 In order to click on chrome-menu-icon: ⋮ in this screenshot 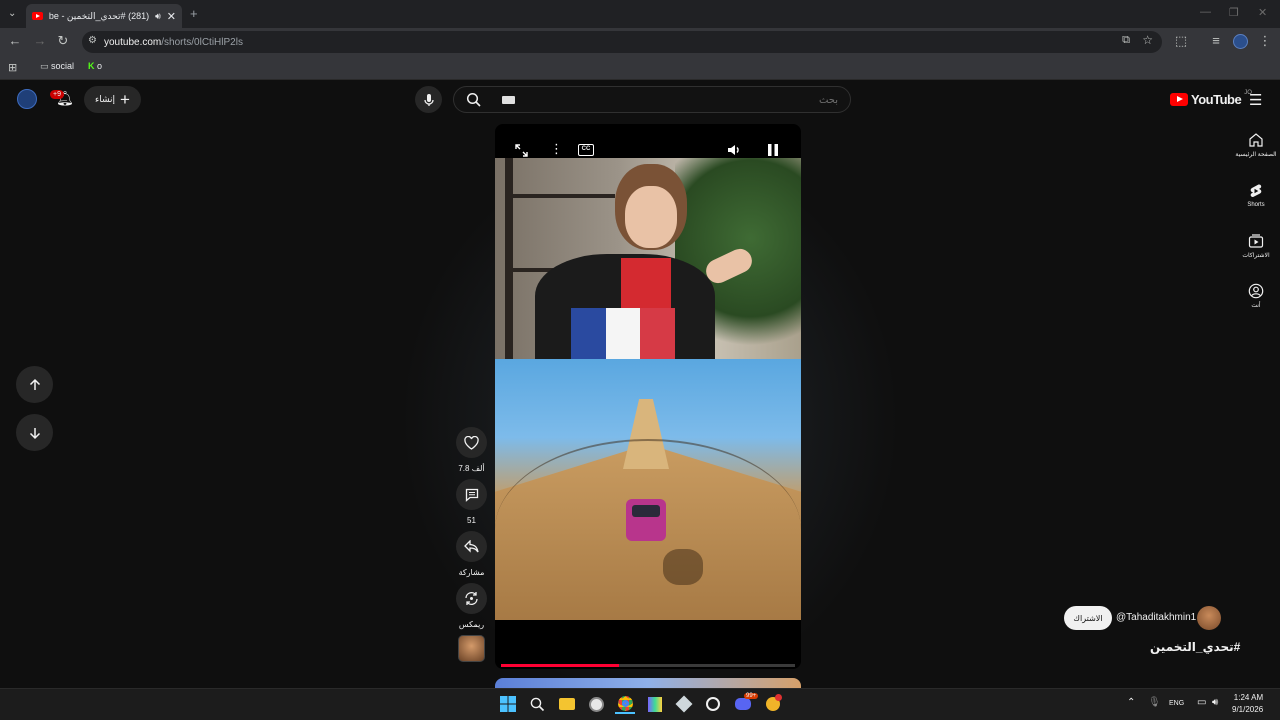, I will do `click(1265, 41)`.